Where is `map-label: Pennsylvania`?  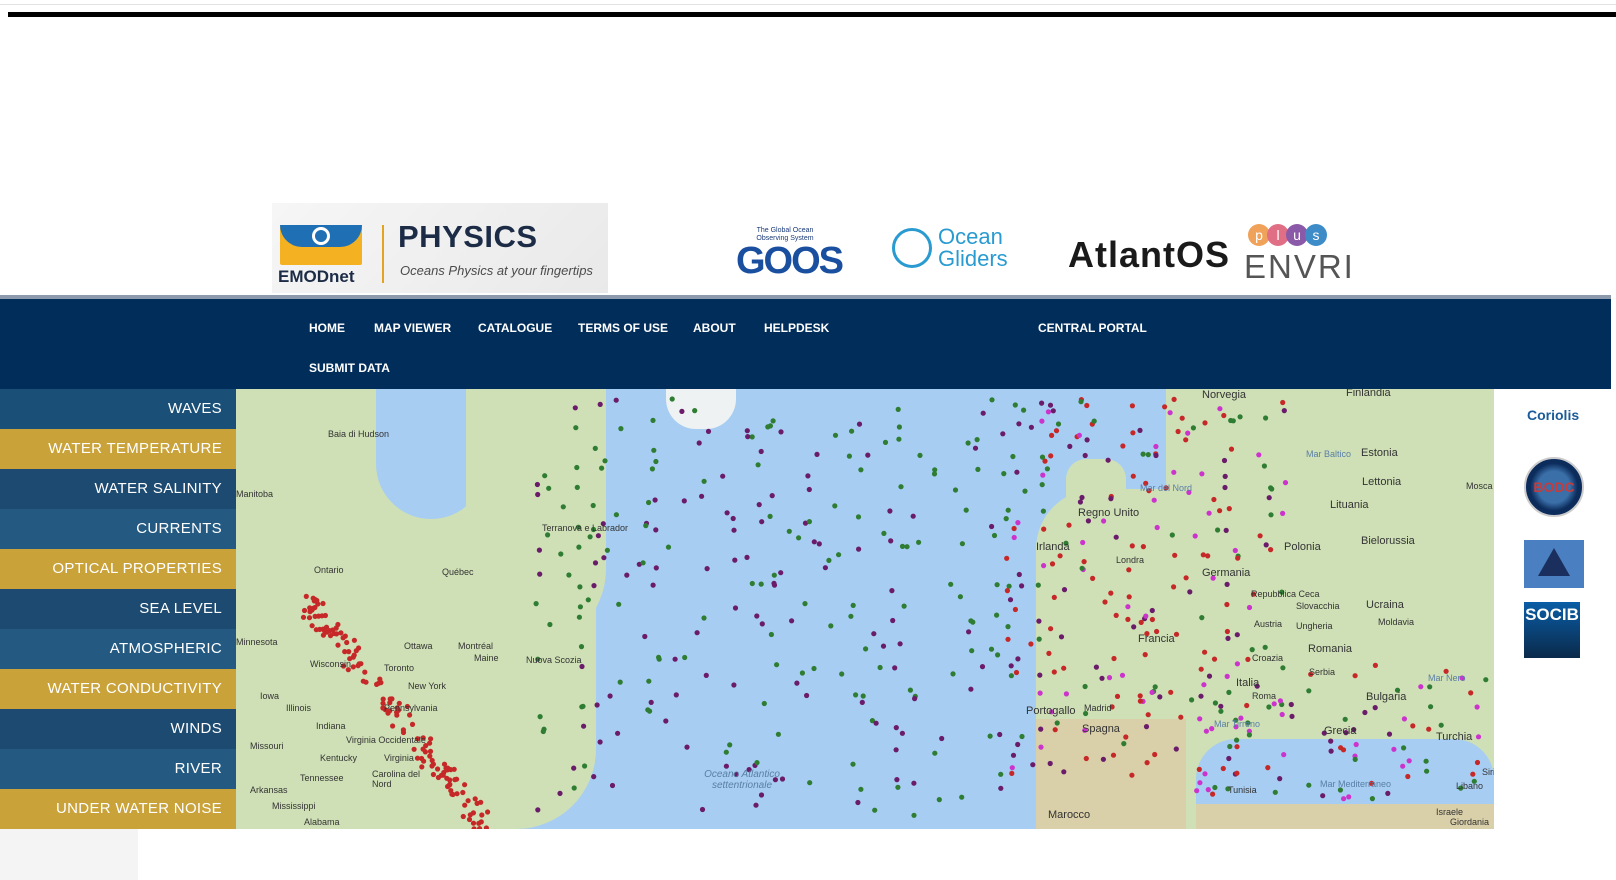
map-label: Pennsylvania is located at coordinates (411, 708).